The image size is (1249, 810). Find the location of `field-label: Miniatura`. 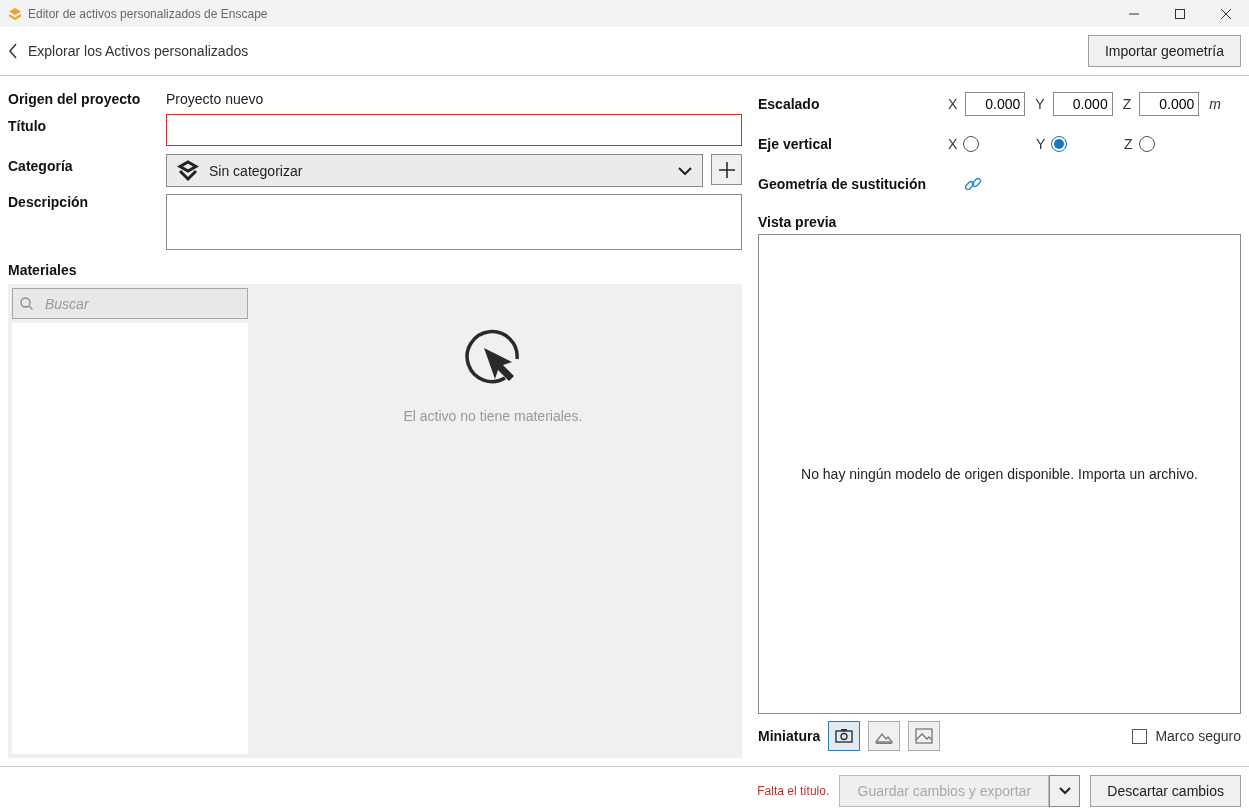

field-label: Miniatura is located at coordinates (789, 736).